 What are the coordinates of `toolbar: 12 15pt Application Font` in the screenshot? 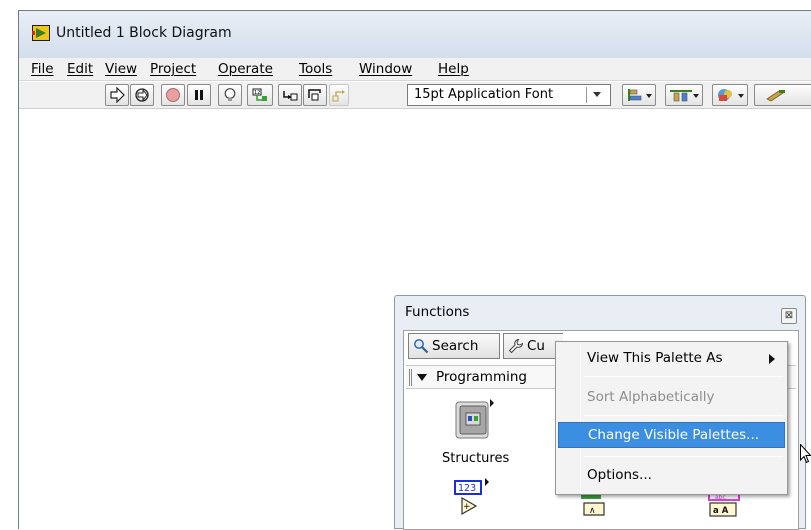 It's located at (415, 95).